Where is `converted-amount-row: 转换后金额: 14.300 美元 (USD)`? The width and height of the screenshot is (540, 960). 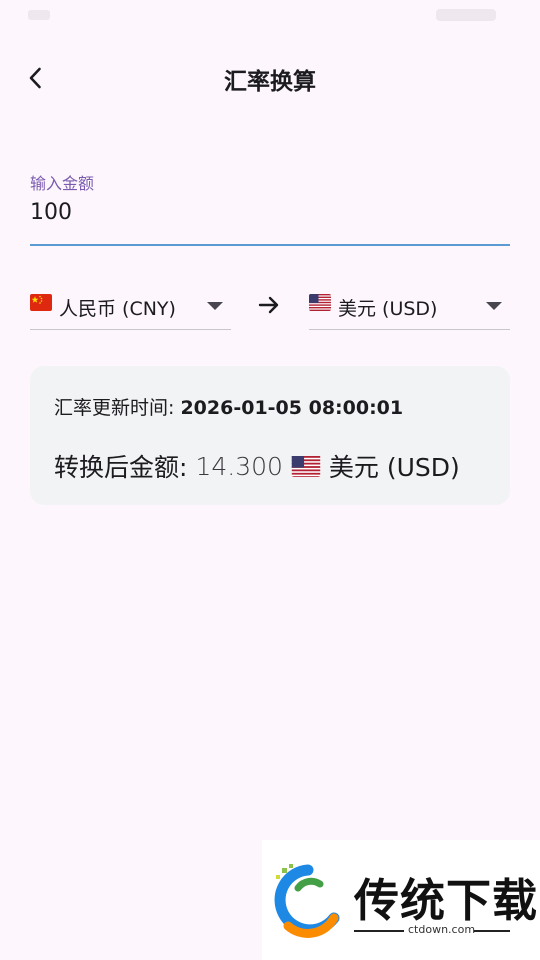
converted-amount-row: 转换后金额: 14.300 美元 (USD) is located at coordinates (257, 466).